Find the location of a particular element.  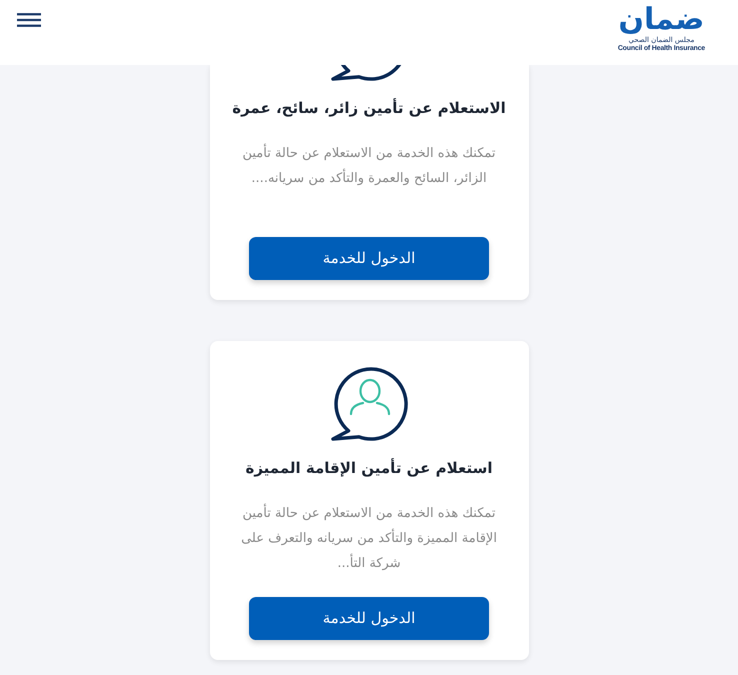

service-title: الاستعلام عن تأمين زائر، سائح، عمرة is located at coordinates (369, 108).